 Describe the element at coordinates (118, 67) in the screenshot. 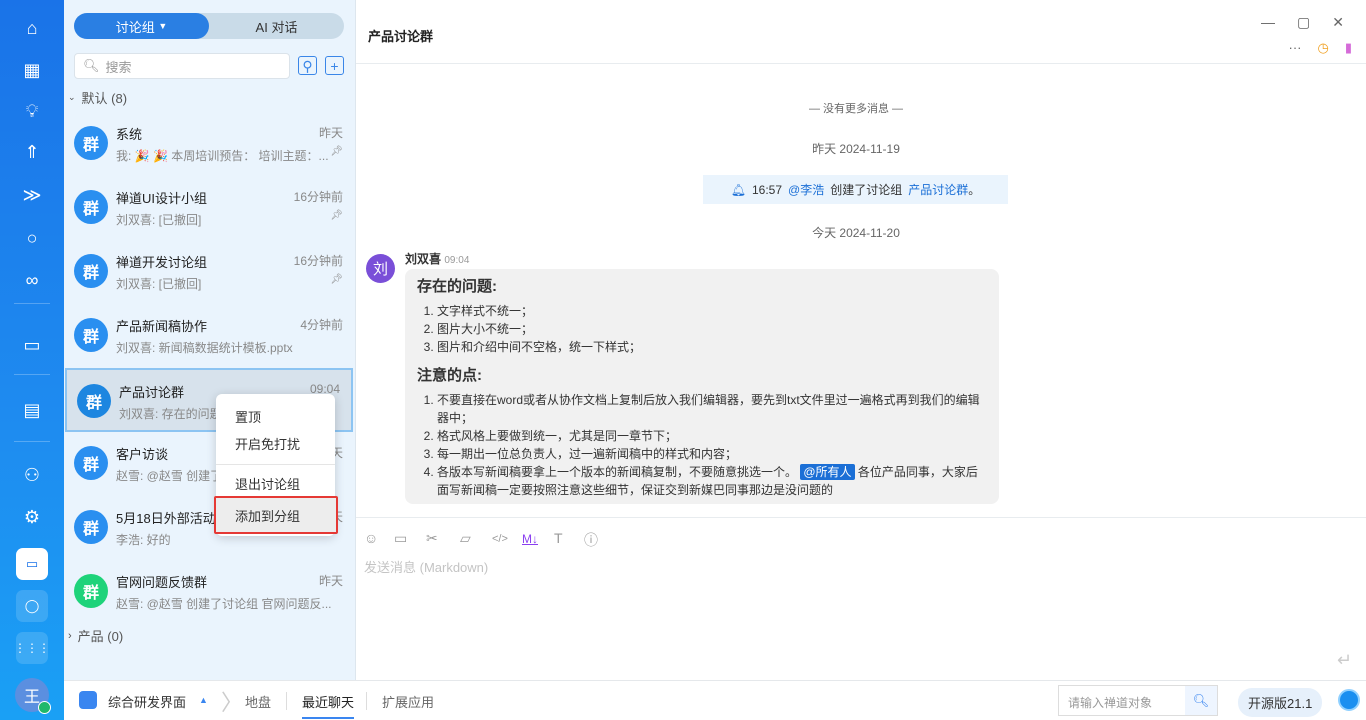

I see `search-placeholder: 搜索` at that location.